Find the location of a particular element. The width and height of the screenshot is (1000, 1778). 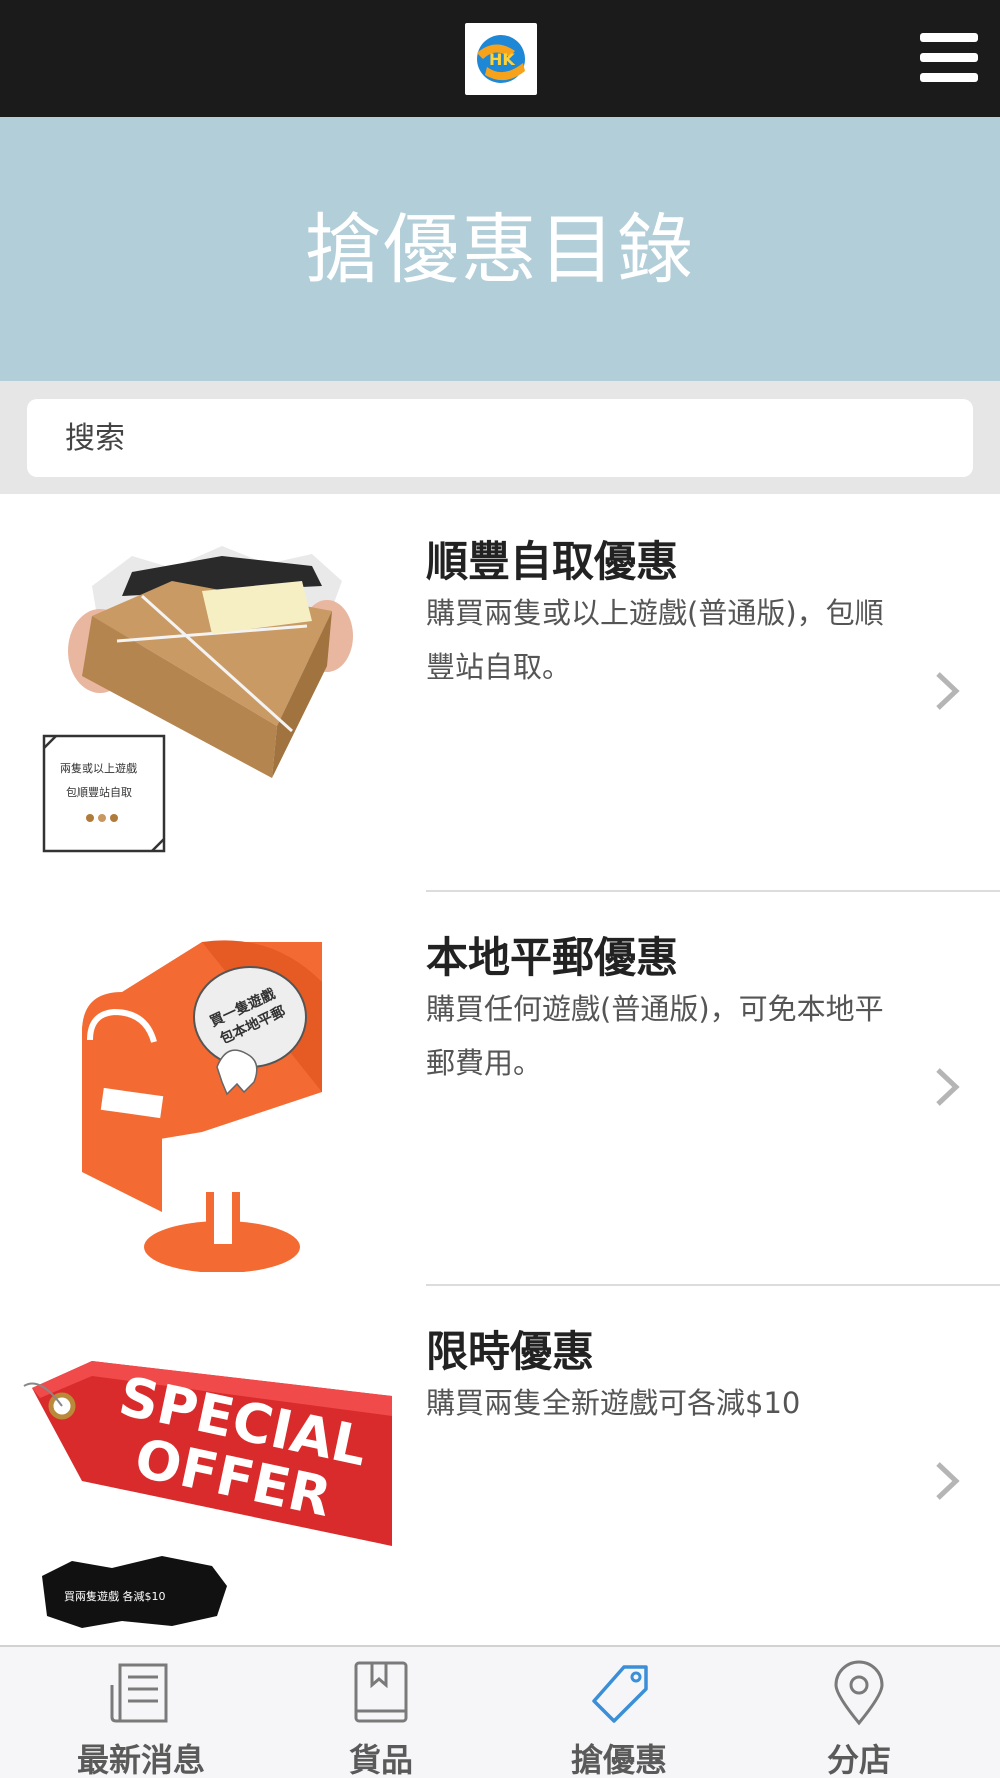

svg-text: HK is located at coordinates (502, 59).